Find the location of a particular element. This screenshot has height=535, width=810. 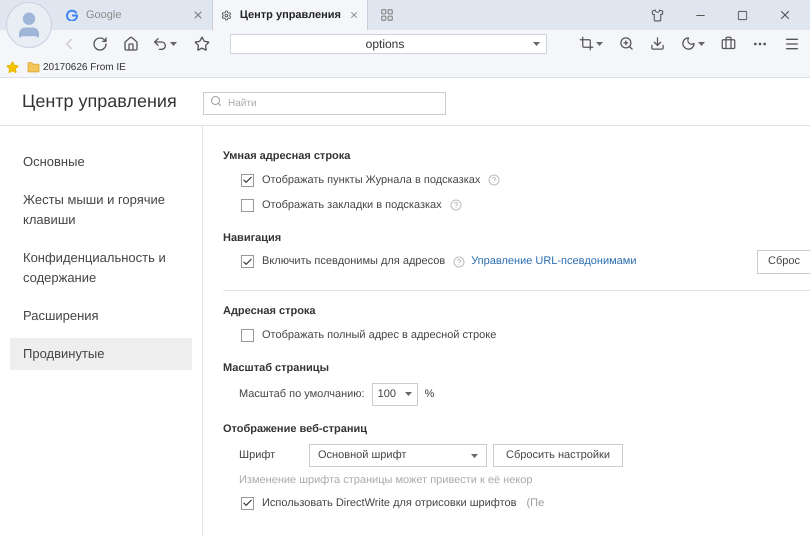

search-icon is located at coordinates (216, 101).